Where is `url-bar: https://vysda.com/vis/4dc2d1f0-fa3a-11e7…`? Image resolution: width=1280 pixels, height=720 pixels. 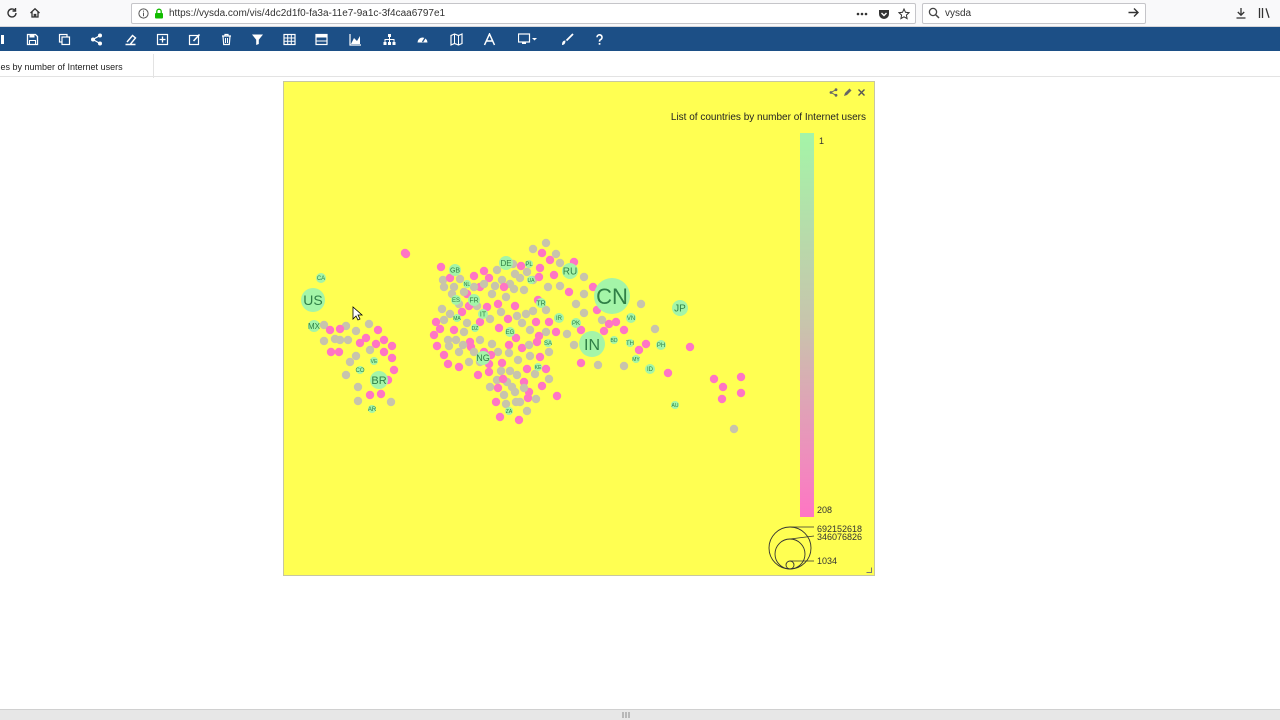
url-bar: https://vysda.com/vis/4dc2d1f0-fa3a-11e7… is located at coordinates (523, 13).